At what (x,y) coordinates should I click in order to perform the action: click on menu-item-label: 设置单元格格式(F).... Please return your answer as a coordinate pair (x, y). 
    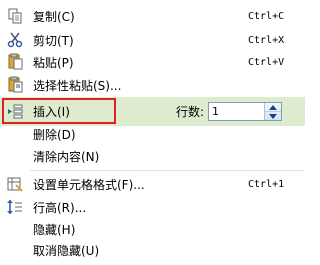
    Looking at the image, I should click on (89, 185).